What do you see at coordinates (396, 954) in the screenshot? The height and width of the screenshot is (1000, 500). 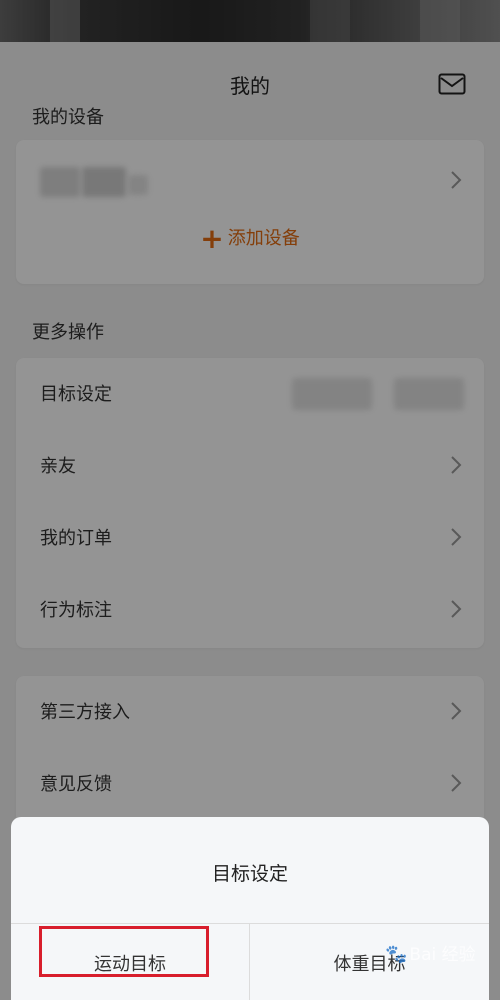 I see `paw-icon: 🐾` at bounding box center [396, 954].